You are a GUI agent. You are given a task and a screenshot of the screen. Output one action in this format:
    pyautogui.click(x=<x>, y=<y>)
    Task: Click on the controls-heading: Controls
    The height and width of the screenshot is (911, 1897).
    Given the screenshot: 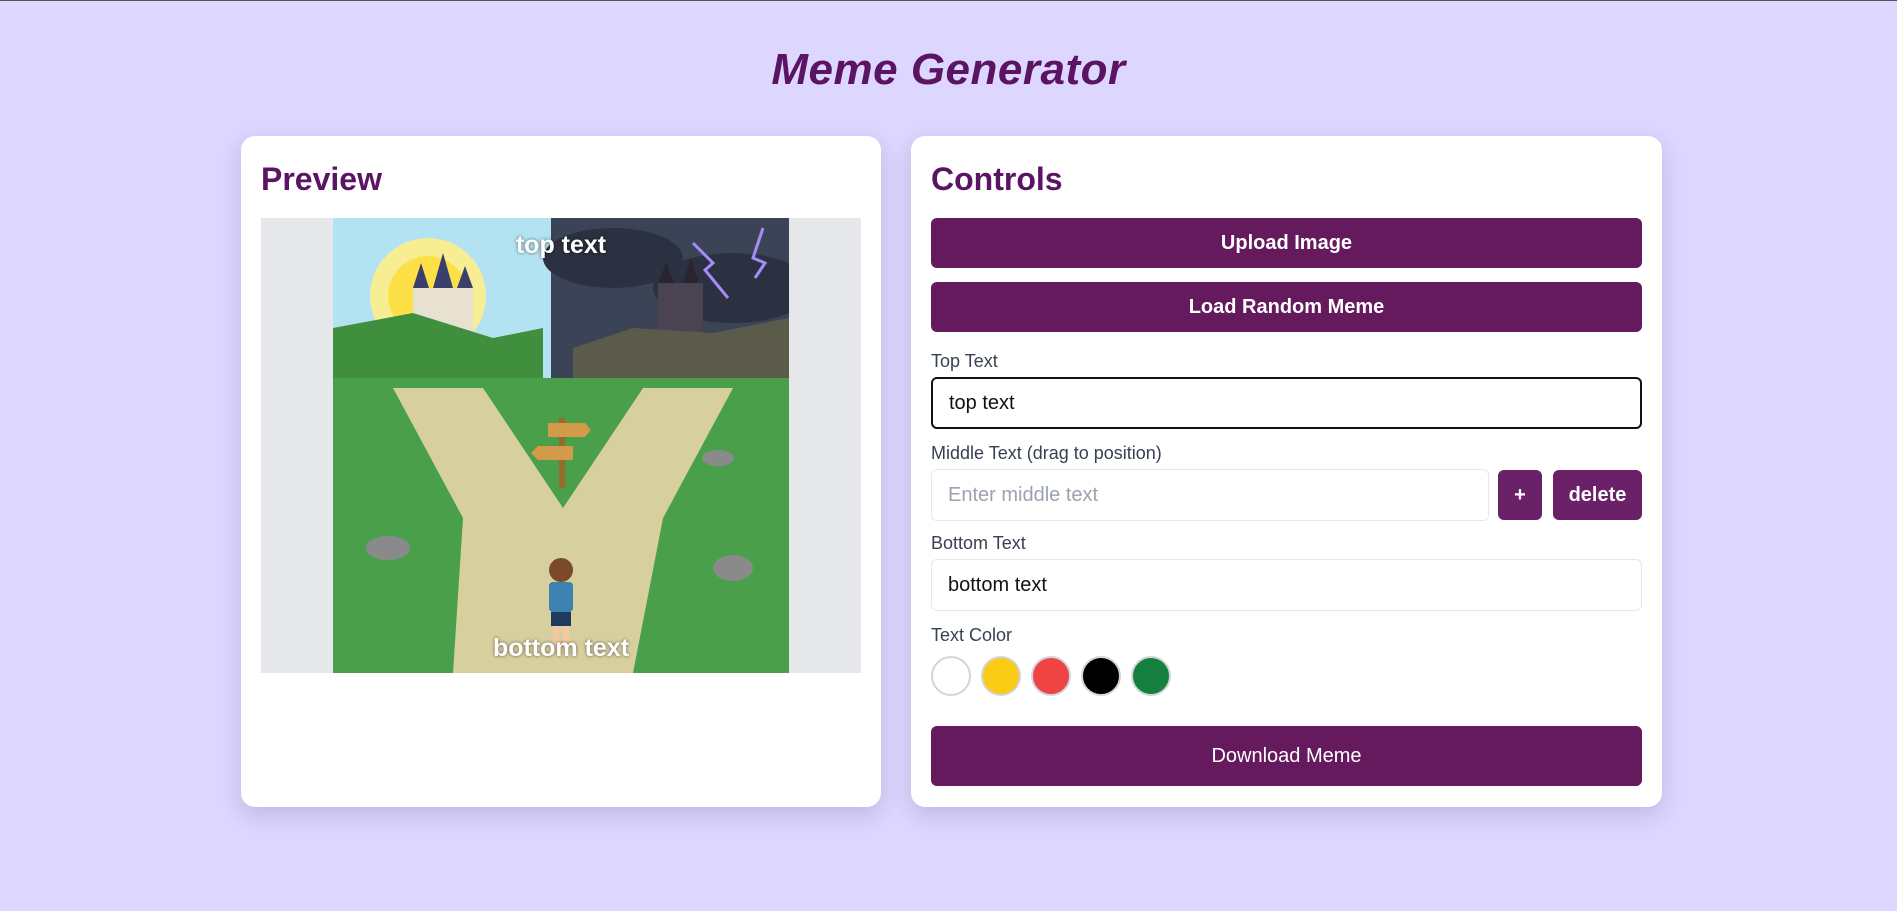 What is the action you would take?
    pyautogui.click(x=997, y=179)
    